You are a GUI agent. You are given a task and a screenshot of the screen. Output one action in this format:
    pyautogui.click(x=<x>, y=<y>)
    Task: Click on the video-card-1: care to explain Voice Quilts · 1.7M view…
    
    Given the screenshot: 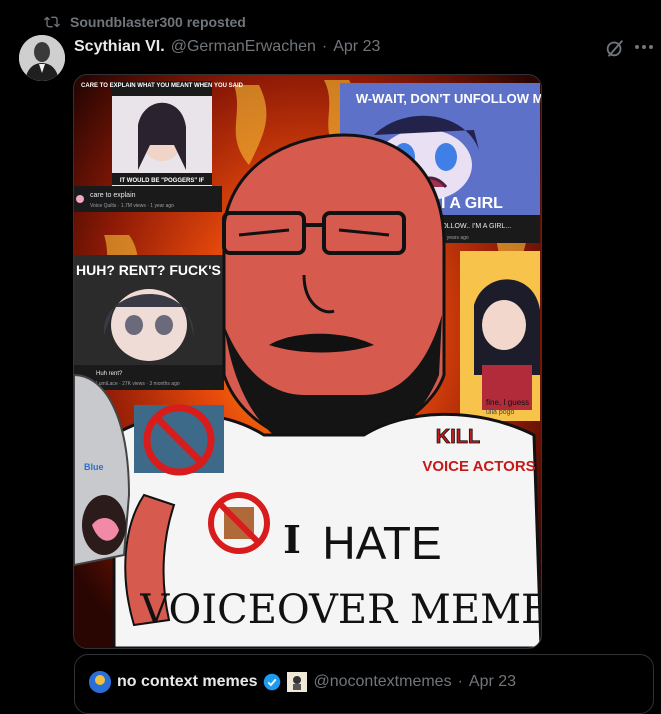 What is the action you would take?
    pyautogui.click(x=148, y=199)
    